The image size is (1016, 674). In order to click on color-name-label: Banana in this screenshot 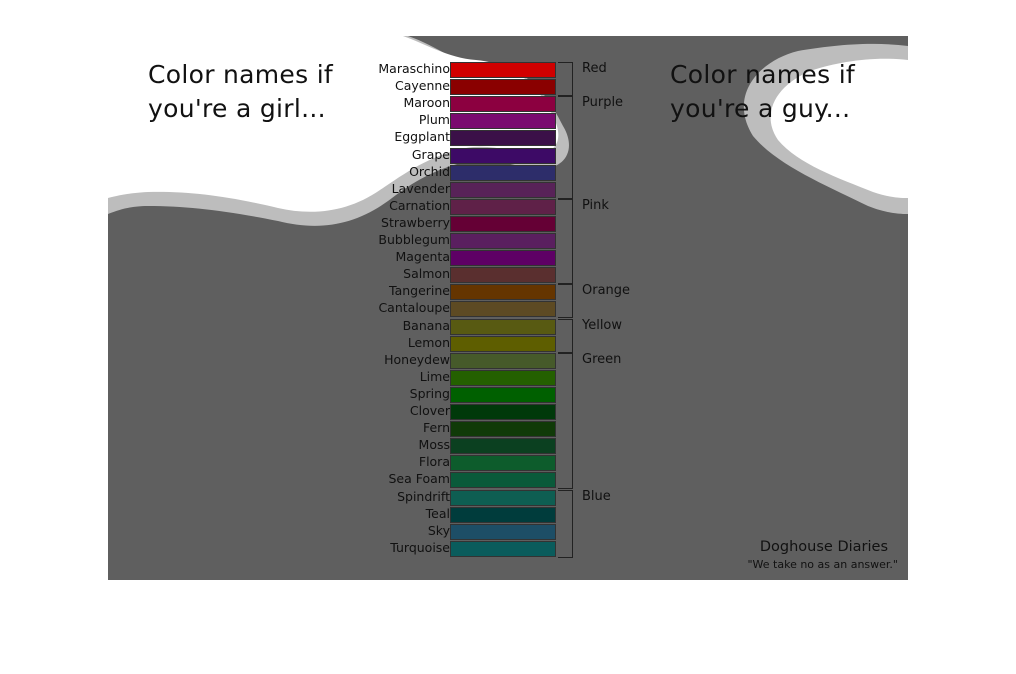, I will do `click(426, 325)`.